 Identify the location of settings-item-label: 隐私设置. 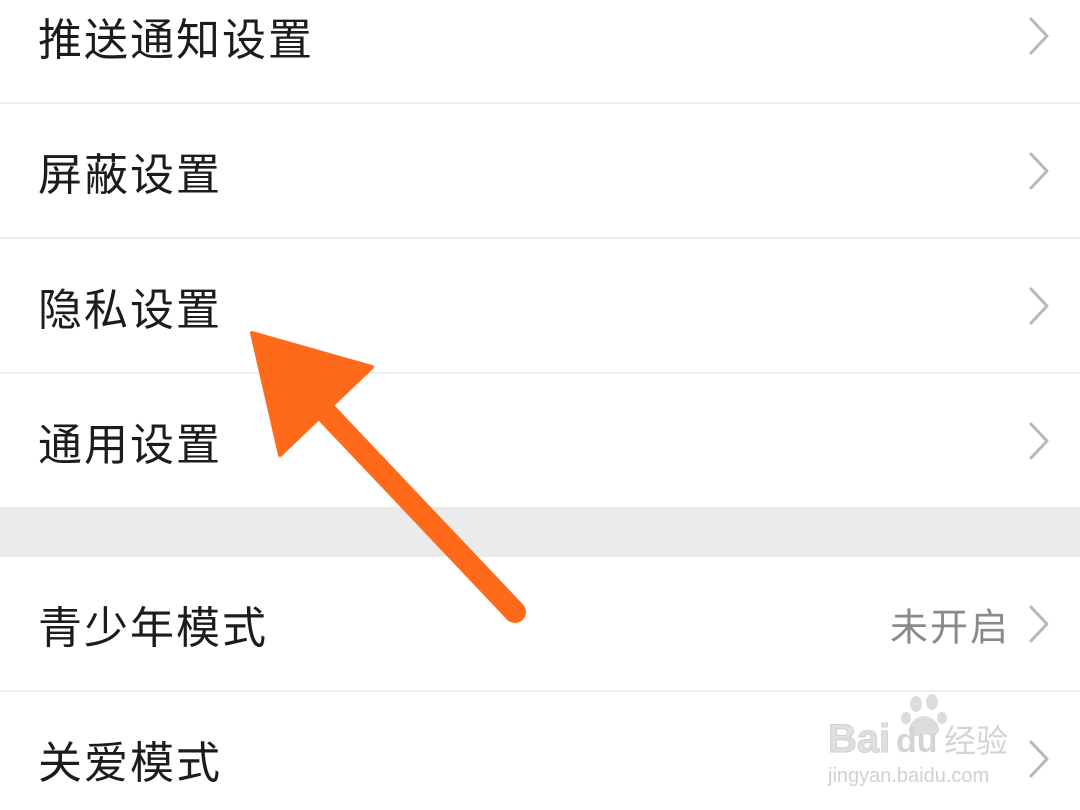
(130, 310).